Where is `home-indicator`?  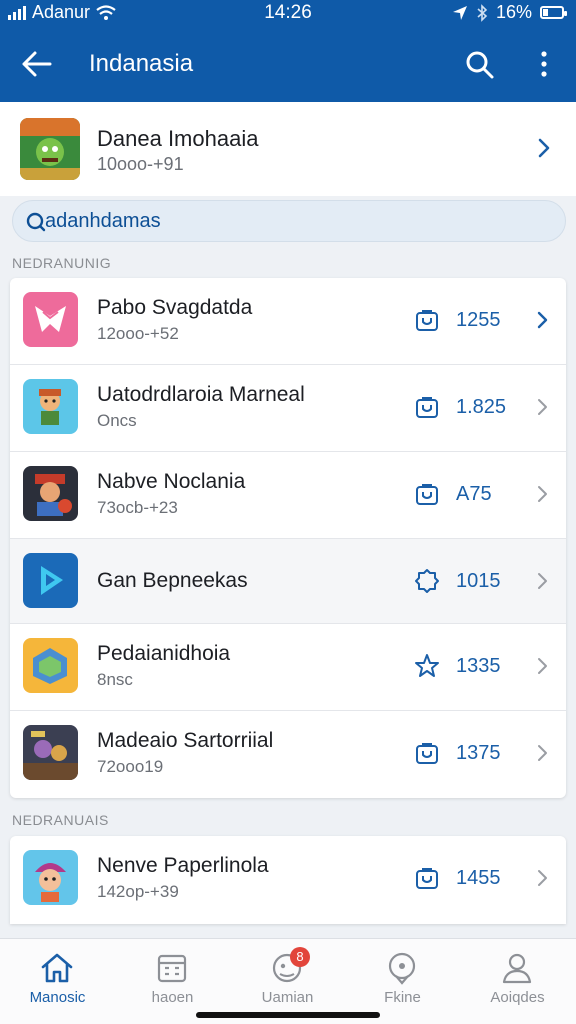
home-indicator is located at coordinates (288, 1015).